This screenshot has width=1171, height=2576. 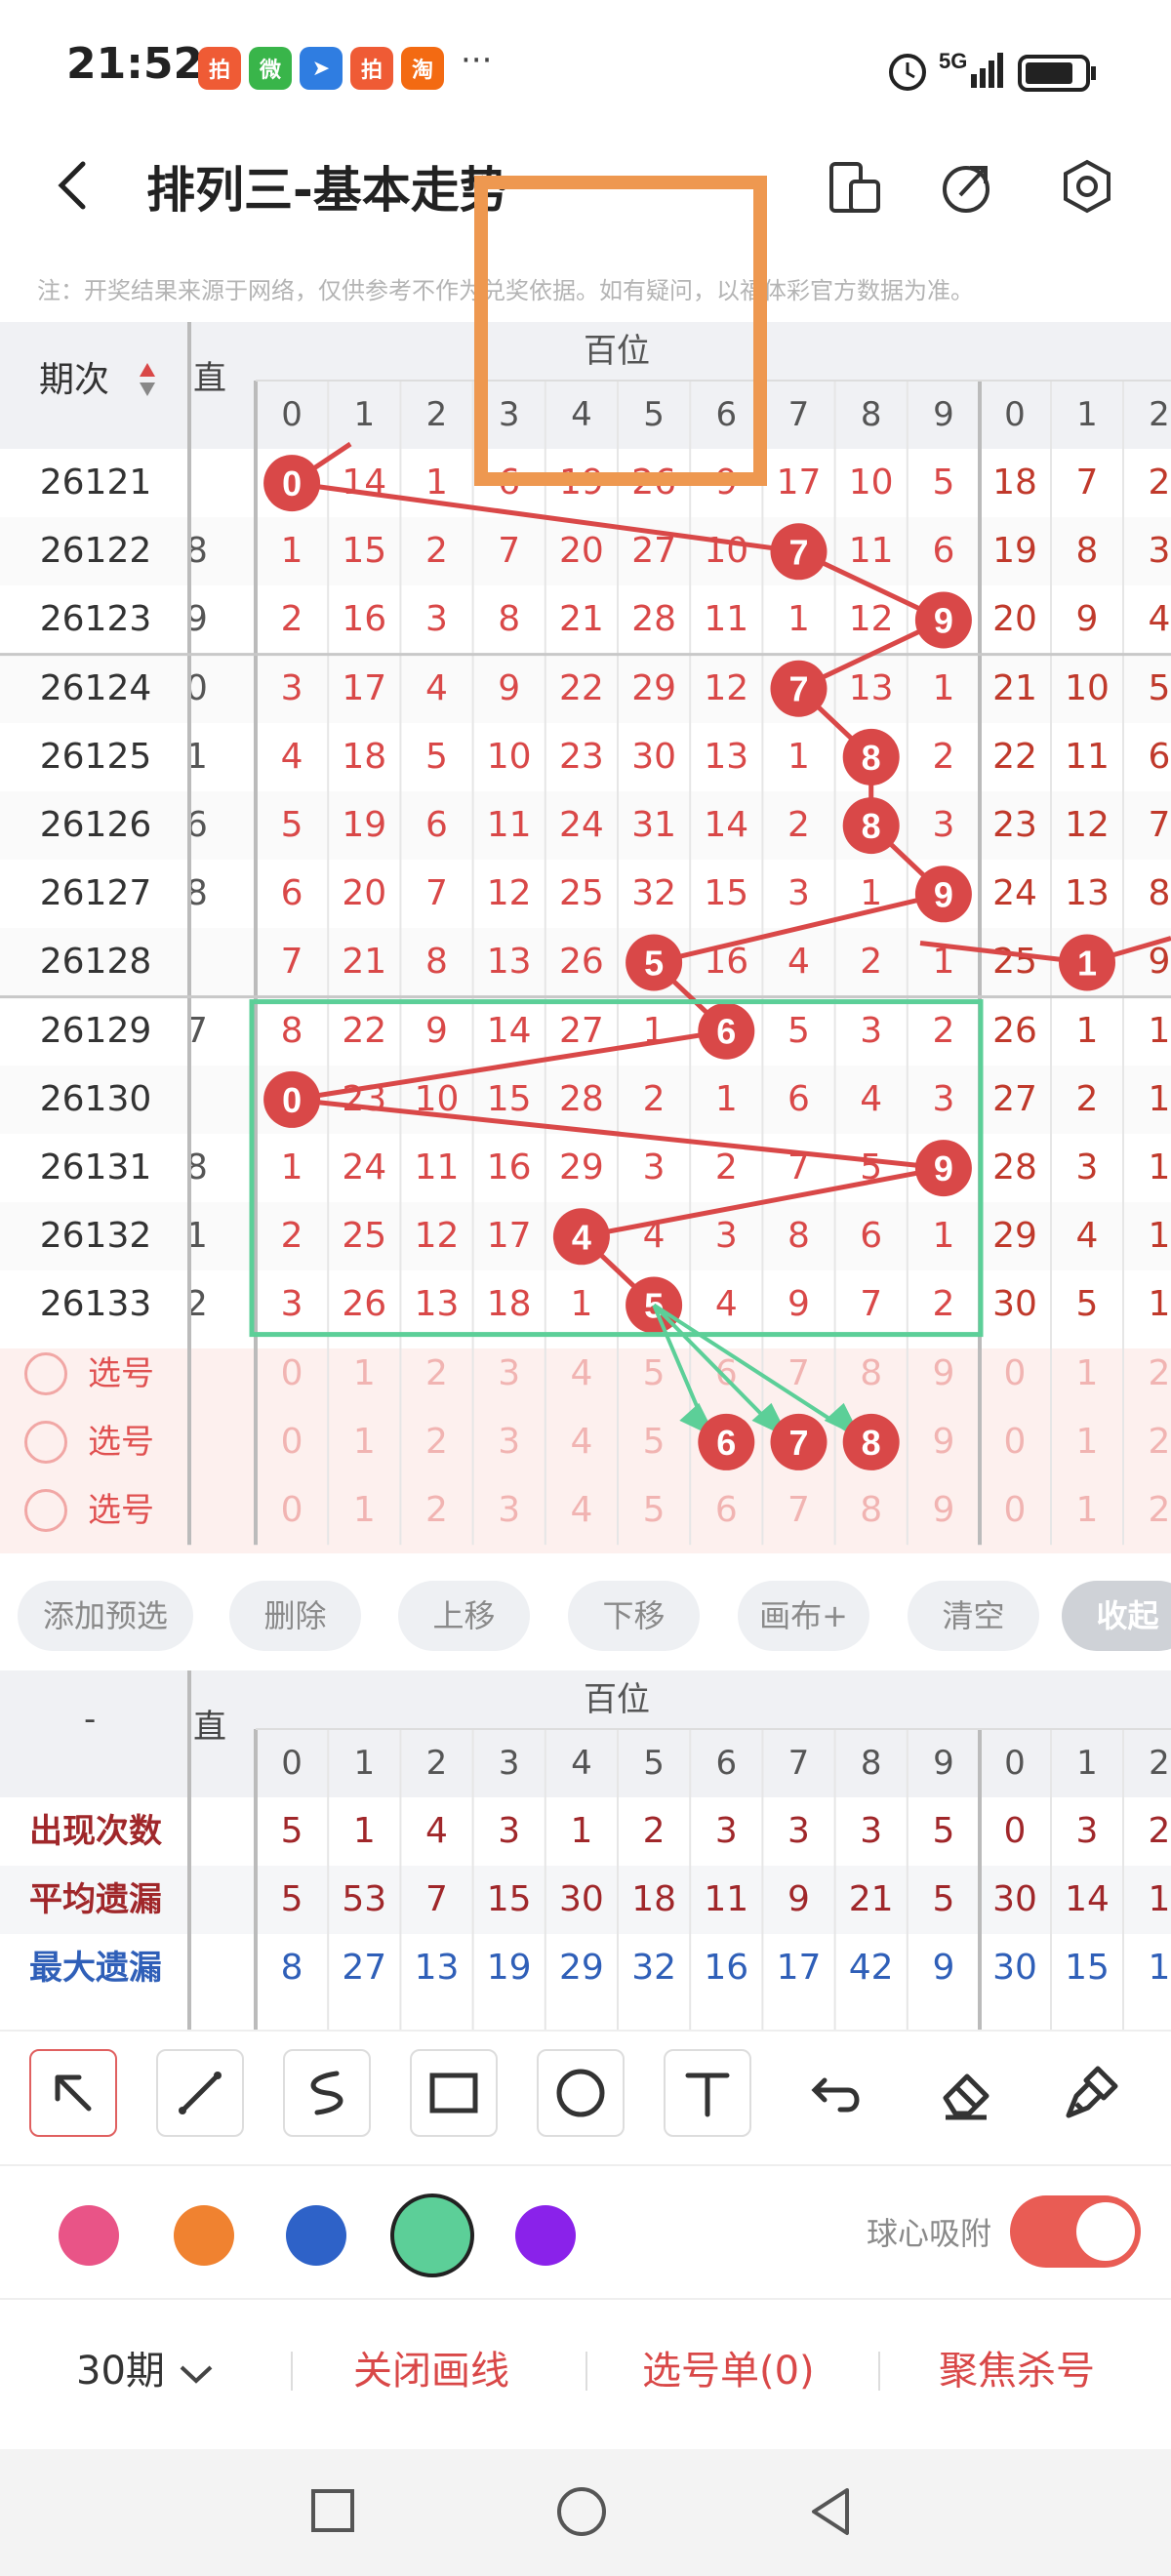 I want to click on close-lines-button: 关闭画线, so click(x=431, y=2371).